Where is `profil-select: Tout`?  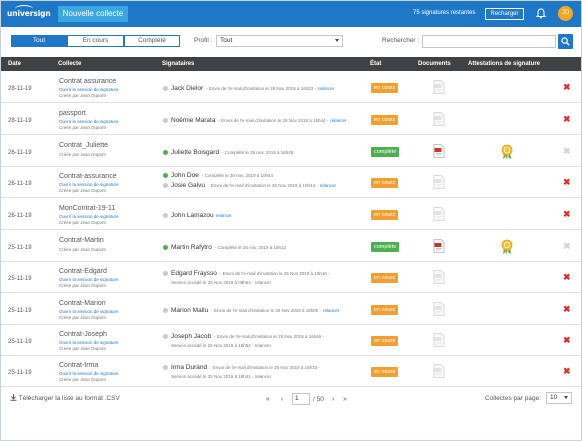
profil-select: Tout is located at coordinates (279, 41).